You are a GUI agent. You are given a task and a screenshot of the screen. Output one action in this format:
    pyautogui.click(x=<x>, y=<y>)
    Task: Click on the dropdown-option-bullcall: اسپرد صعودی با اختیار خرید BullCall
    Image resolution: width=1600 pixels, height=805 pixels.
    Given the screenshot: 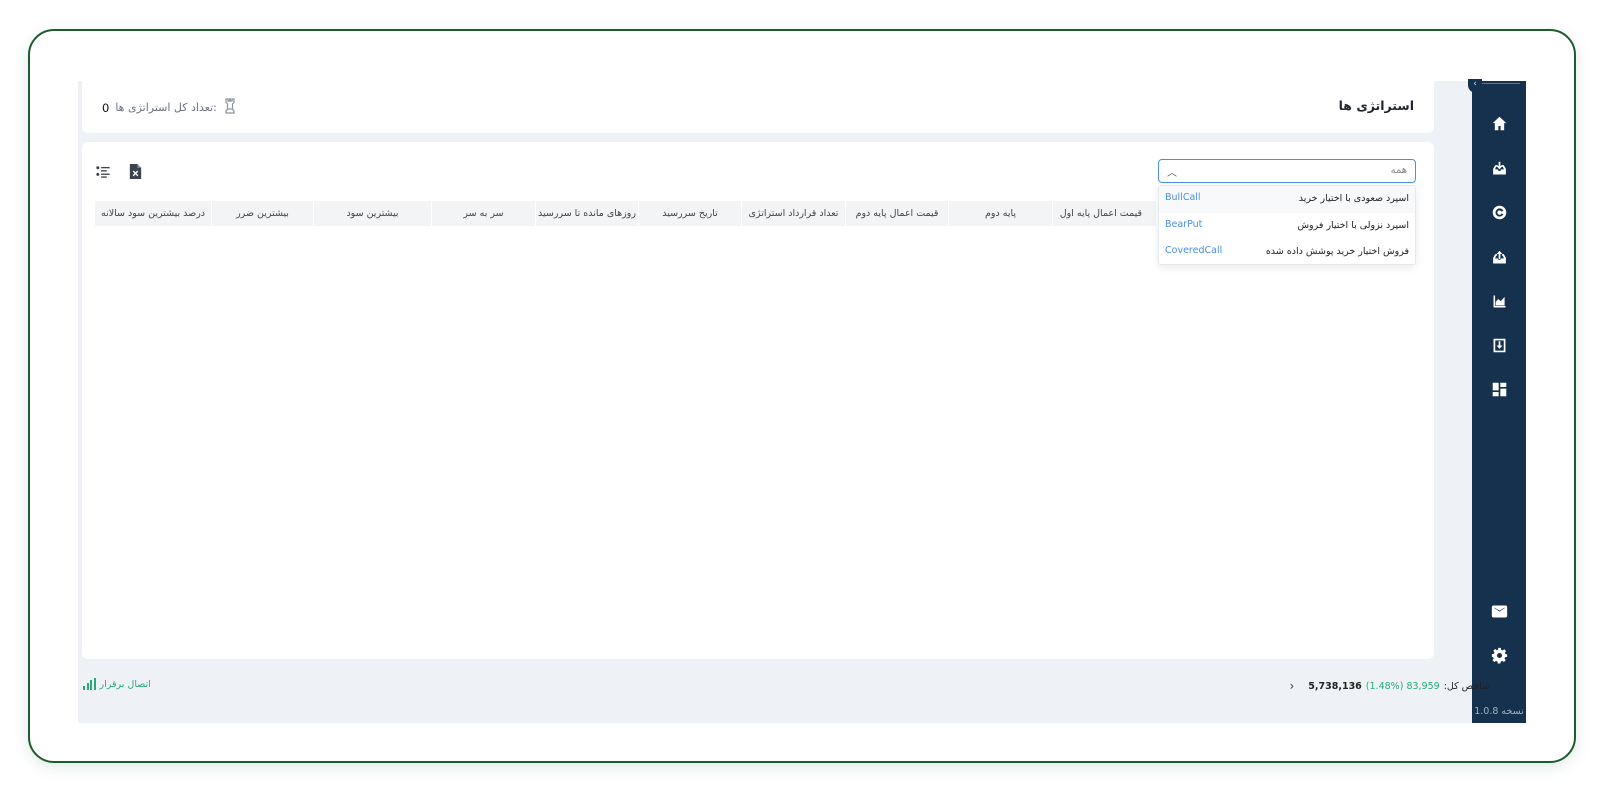 What is the action you would take?
    pyautogui.click(x=1287, y=199)
    